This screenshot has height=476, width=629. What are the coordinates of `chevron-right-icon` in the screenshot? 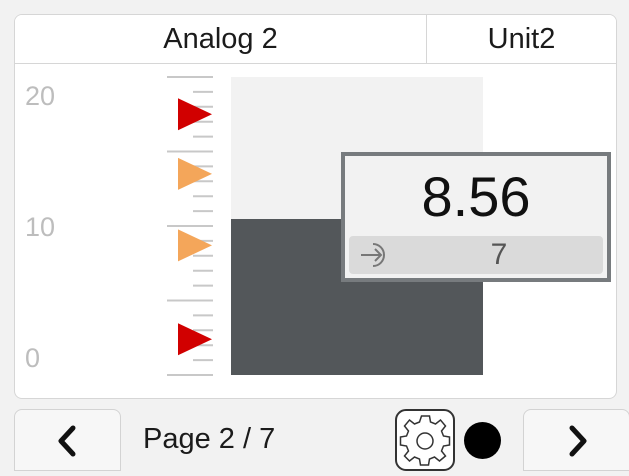 It's located at (578, 441).